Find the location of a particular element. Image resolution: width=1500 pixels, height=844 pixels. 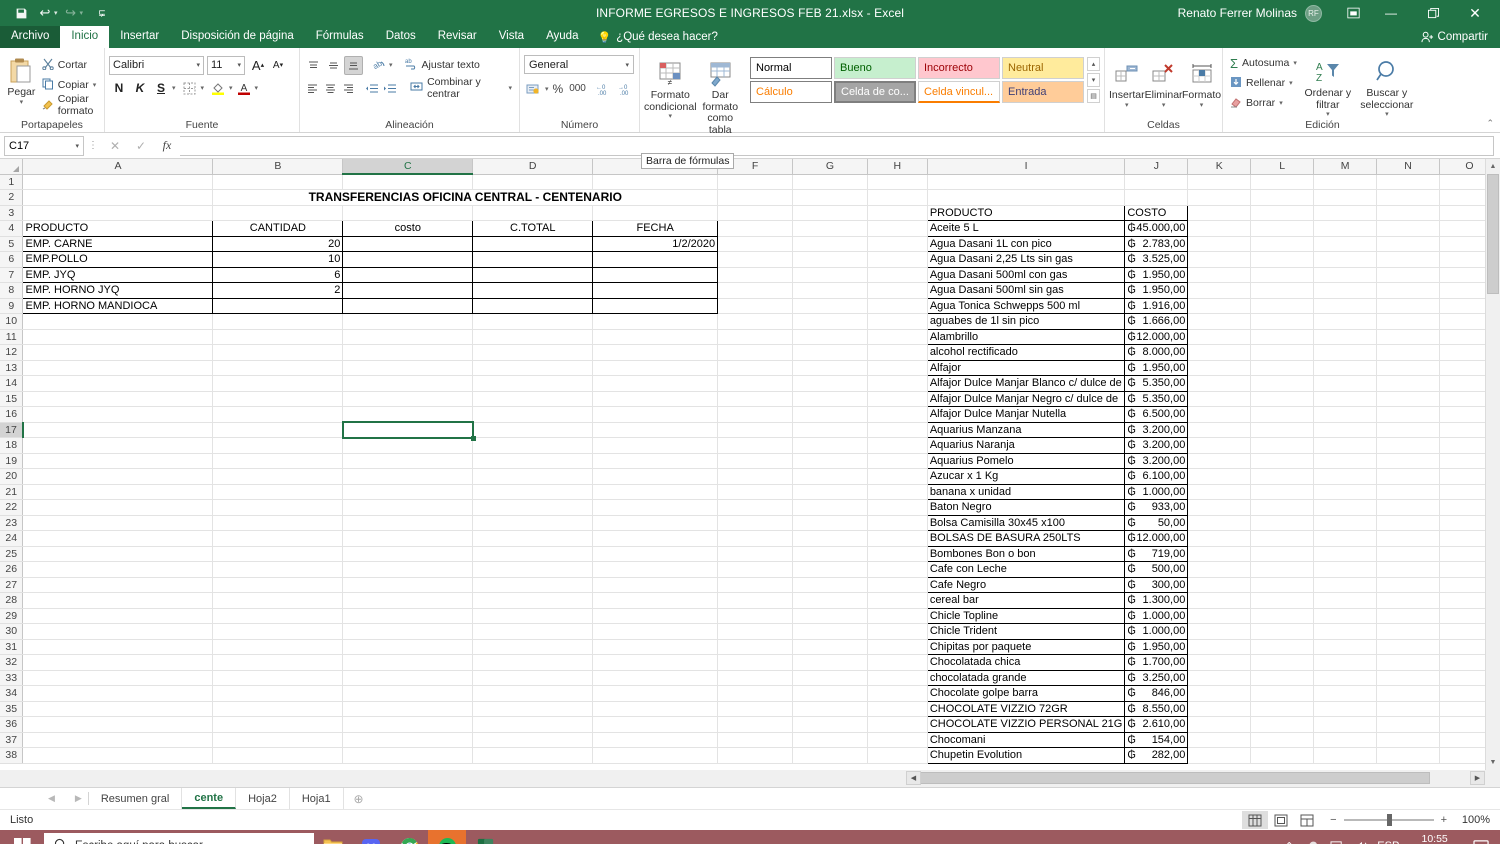

cut-button: Cortar is located at coordinates (69, 65).